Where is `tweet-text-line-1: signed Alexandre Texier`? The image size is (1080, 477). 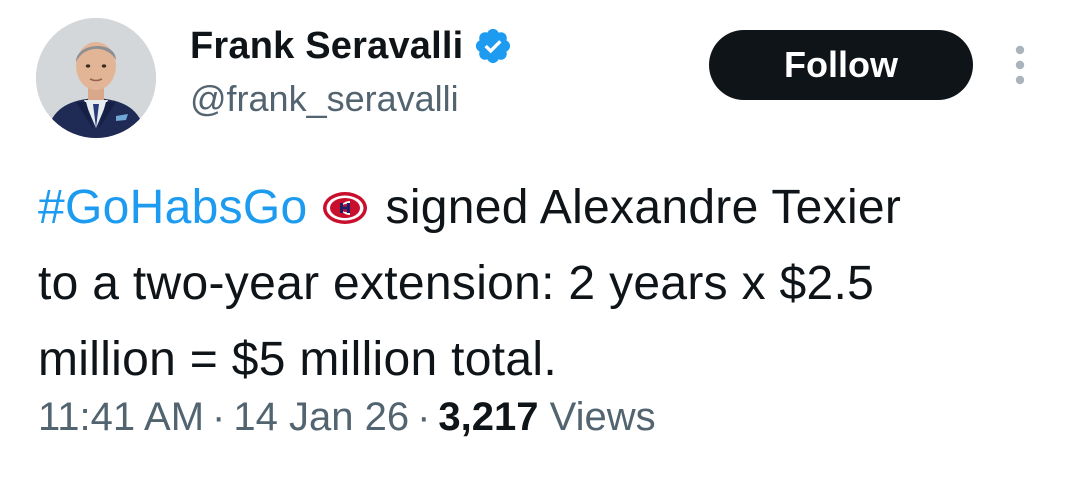
tweet-text-line-1: signed Alexandre Texier is located at coordinates (643, 207).